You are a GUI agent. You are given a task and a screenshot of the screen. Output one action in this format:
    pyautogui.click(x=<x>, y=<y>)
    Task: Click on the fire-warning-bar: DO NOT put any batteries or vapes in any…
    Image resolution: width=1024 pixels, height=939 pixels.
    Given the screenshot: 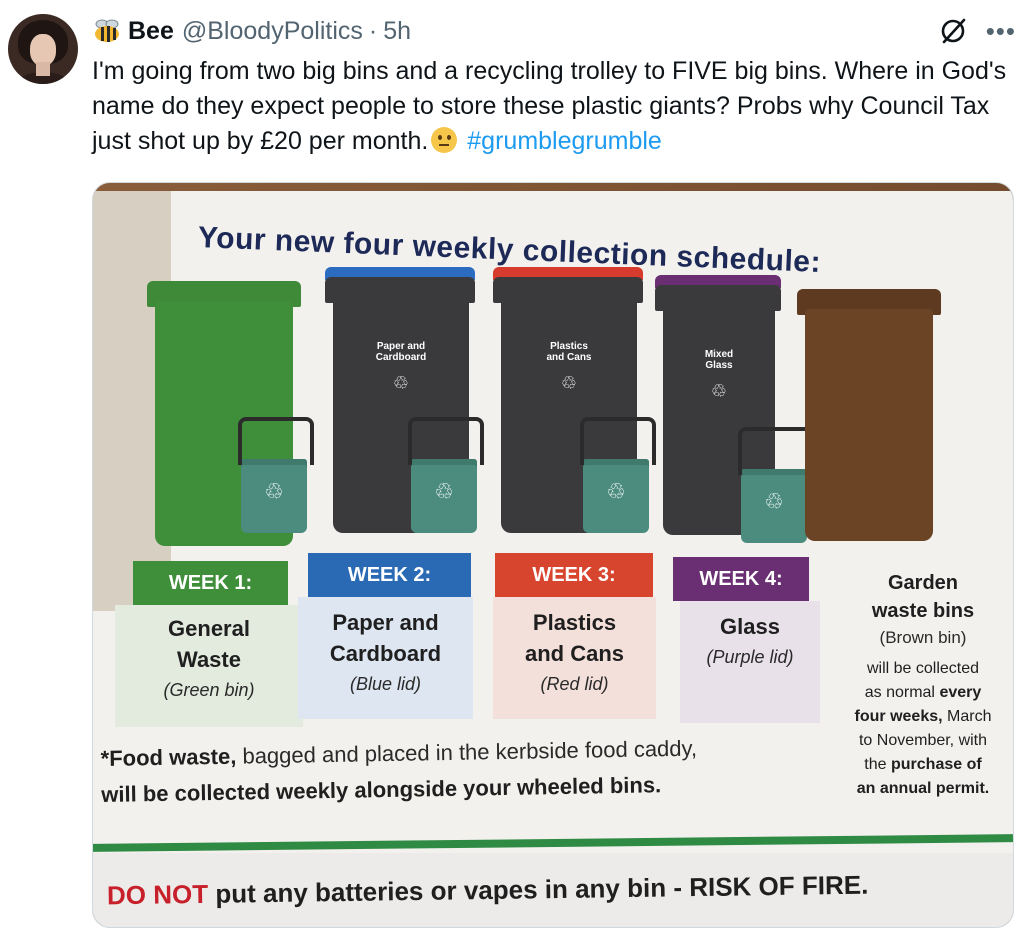 What is the action you would take?
    pyautogui.click(x=553, y=890)
    